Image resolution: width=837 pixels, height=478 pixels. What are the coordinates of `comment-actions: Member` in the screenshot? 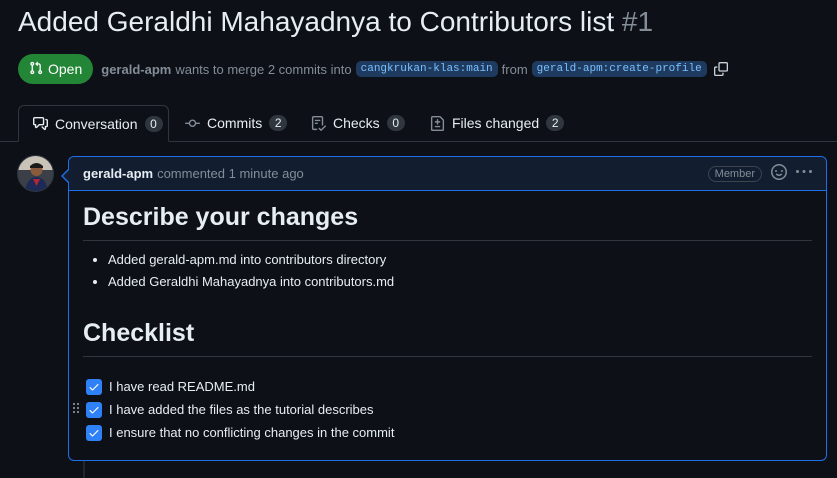 It's located at (759, 173).